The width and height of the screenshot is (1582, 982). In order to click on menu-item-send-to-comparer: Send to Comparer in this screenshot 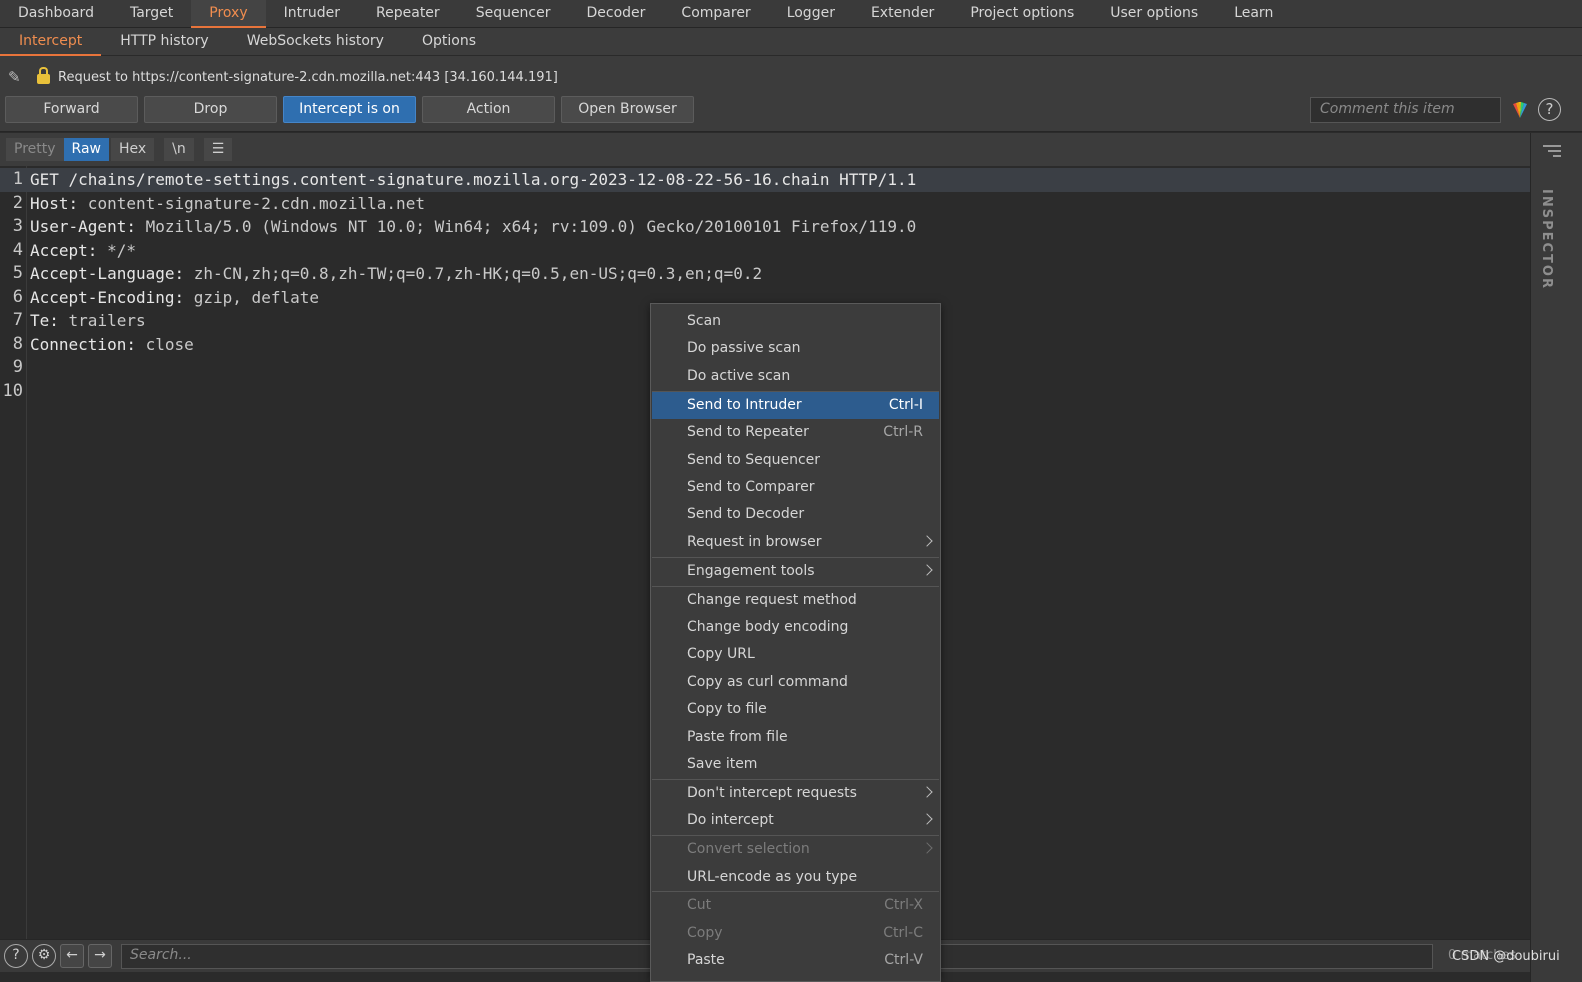, I will do `click(795, 487)`.